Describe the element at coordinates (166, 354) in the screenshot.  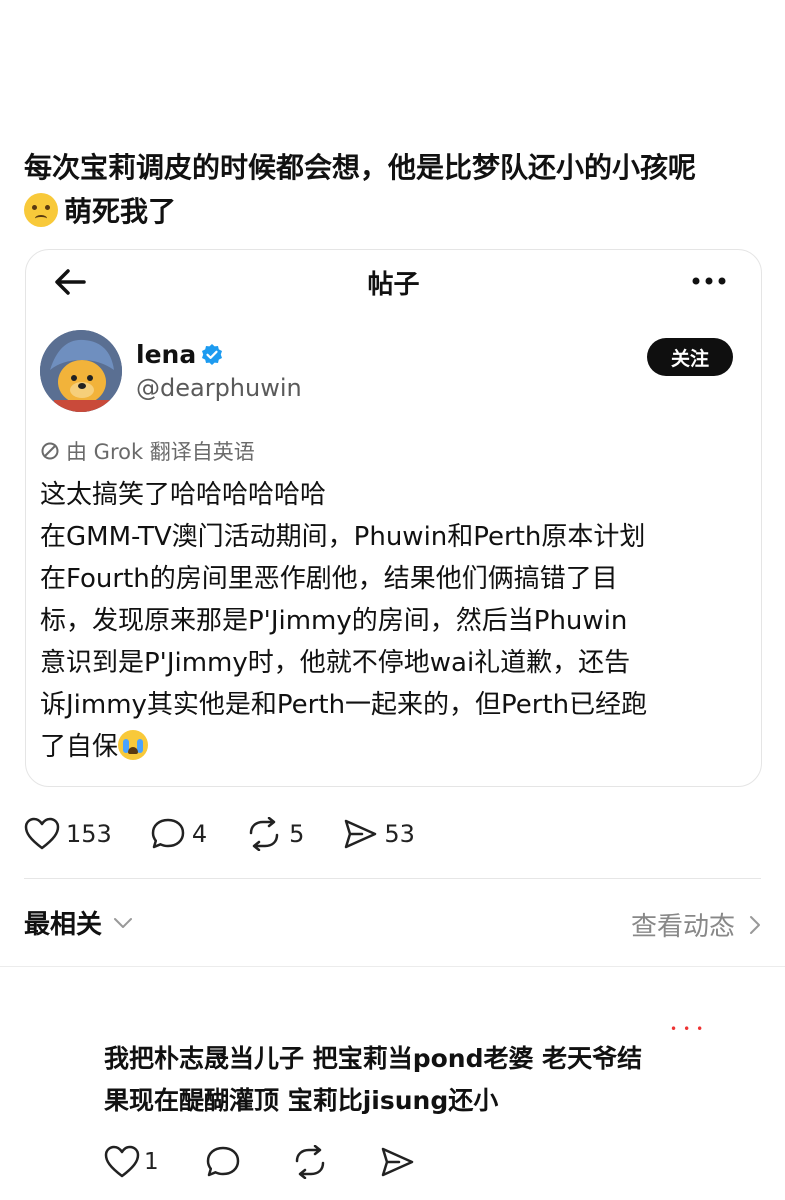
I see `user-name: lena` at that location.